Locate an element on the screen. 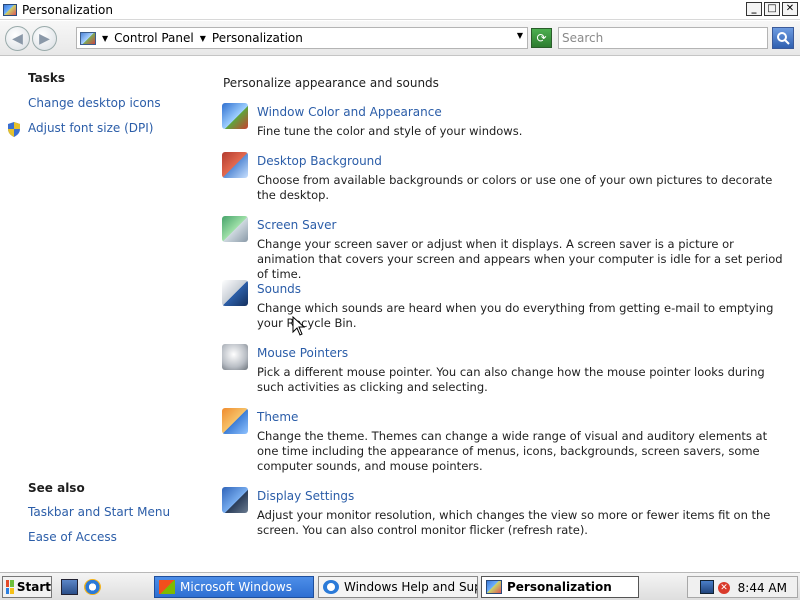 This screenshot has width=800, height=600. system-tray: ✕ 8:44 AM is located at coordinates (742, 587).